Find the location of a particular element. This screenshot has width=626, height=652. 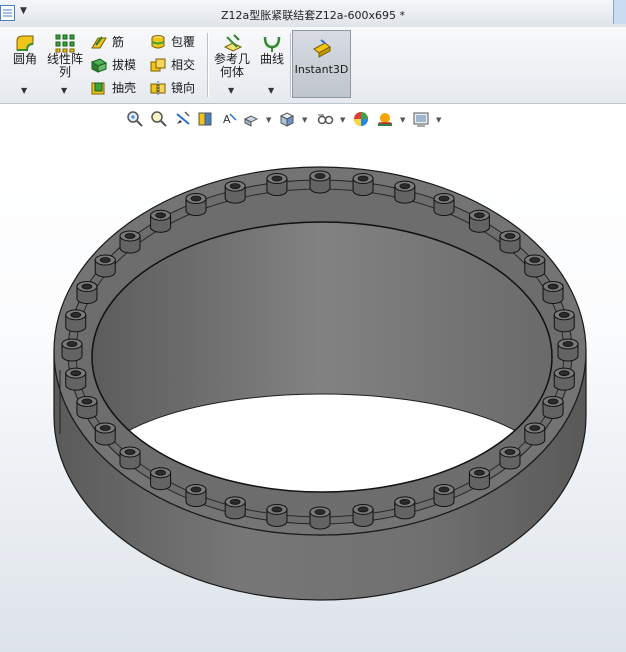

draft-button: 拔模 is located at coordinates (113, 65).